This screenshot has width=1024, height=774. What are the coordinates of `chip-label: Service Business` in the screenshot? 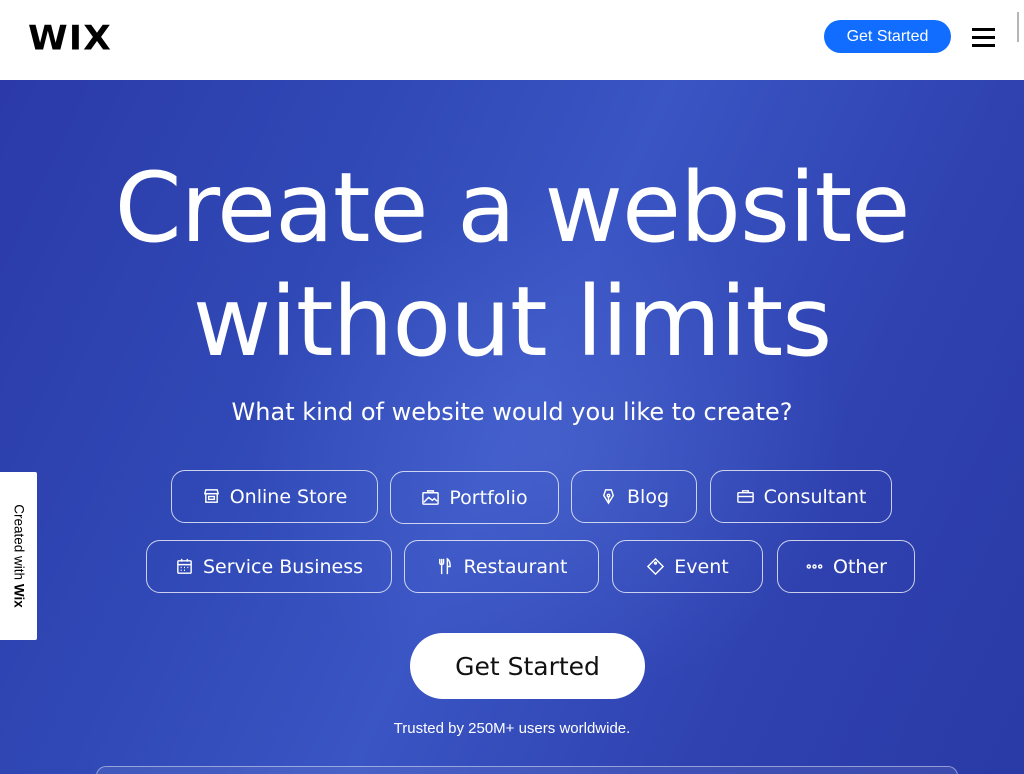 It's located at (283, 566).